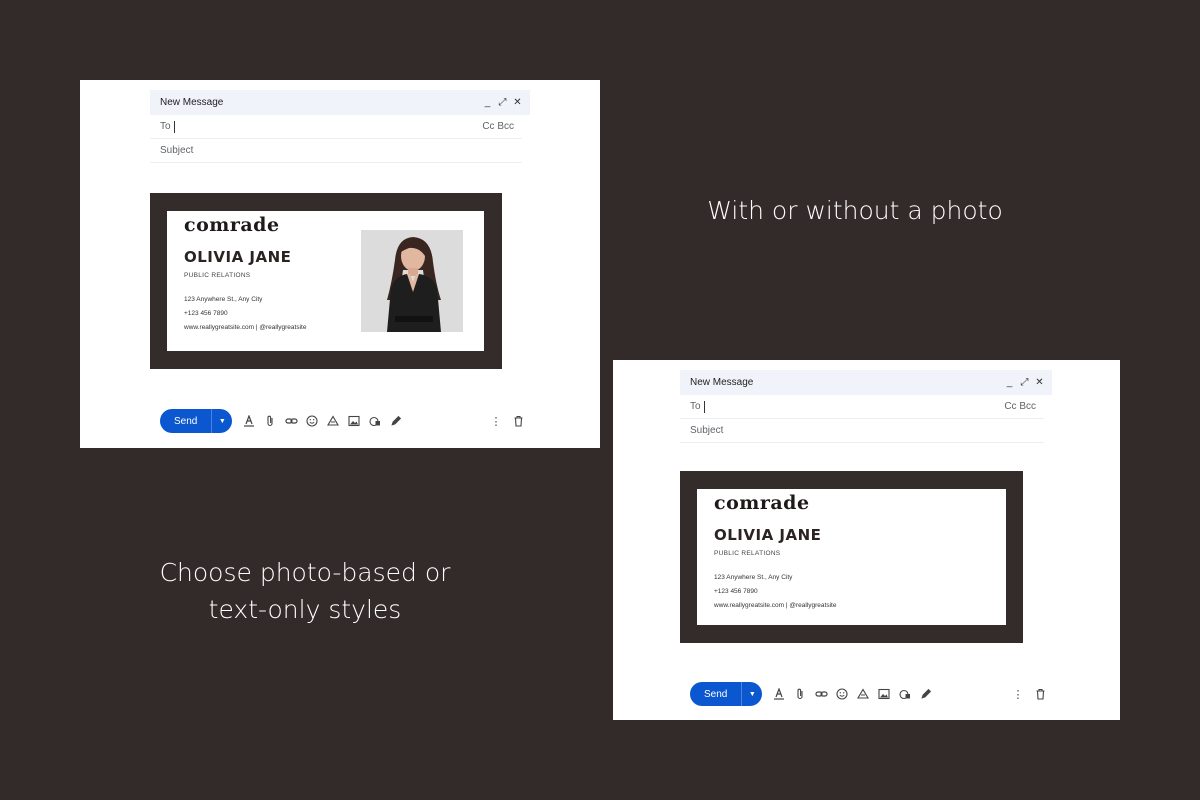  I want to click on portrait-illustration, so click(412, 281).